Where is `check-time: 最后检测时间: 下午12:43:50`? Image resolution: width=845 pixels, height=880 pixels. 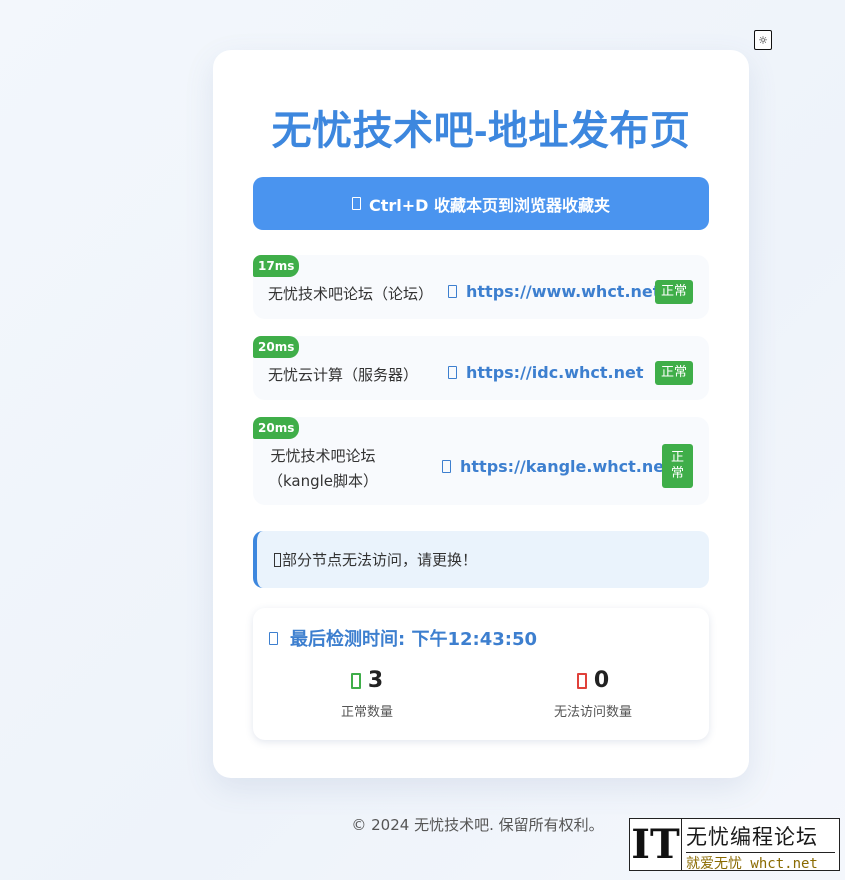 check-time: 最后检测时间: 下午12:43:50 is located at coordinates (403, 638).